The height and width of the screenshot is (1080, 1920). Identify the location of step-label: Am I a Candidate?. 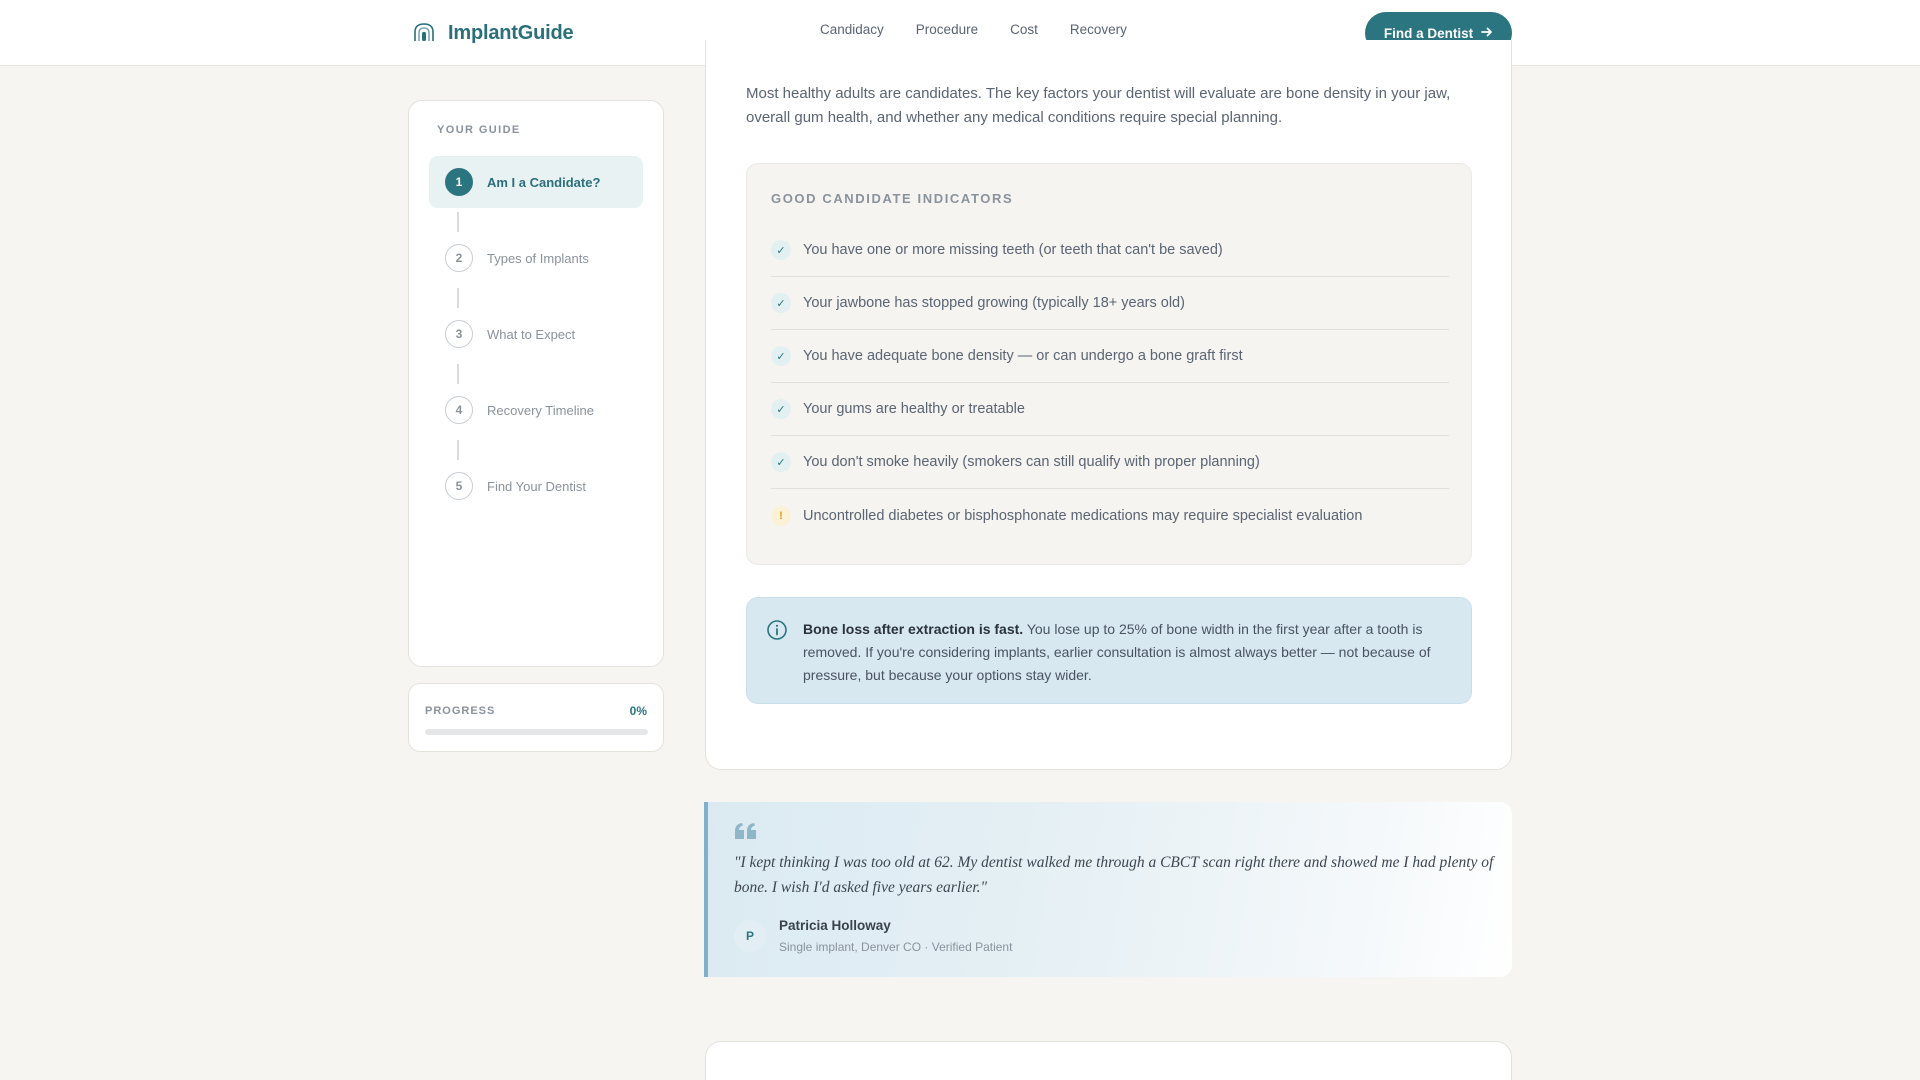
(544, 182).